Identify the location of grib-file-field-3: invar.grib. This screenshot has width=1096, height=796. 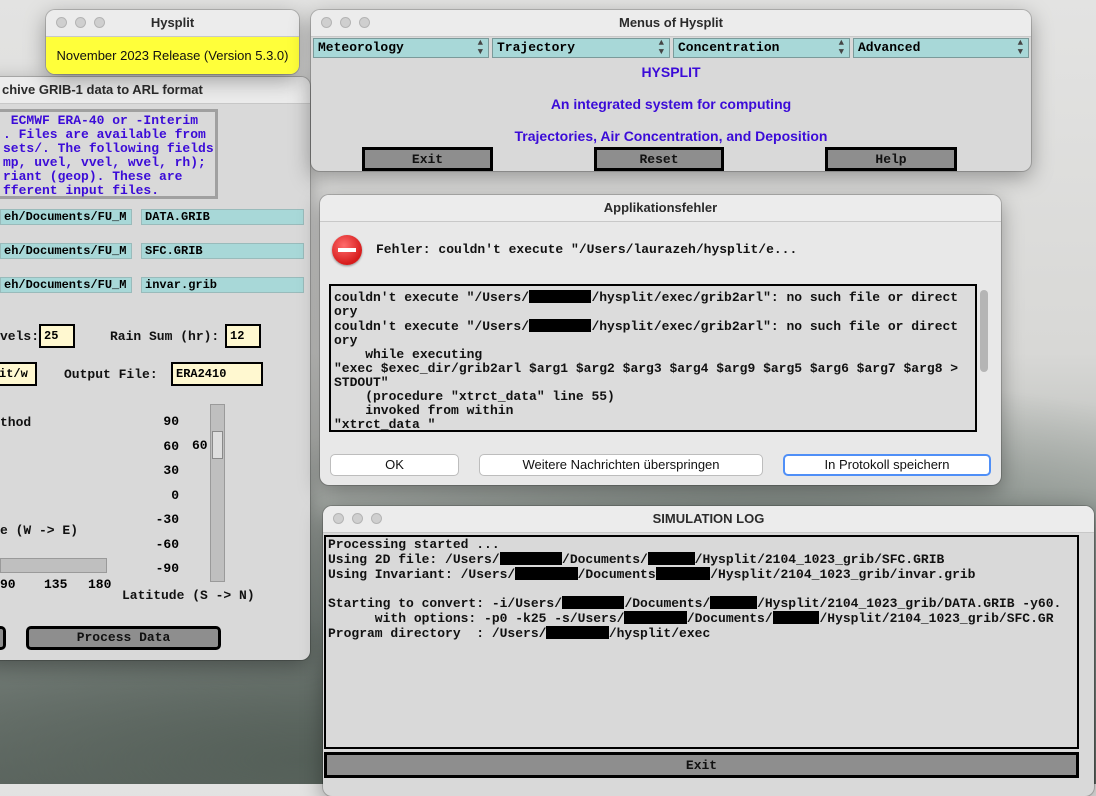
(222, 285).